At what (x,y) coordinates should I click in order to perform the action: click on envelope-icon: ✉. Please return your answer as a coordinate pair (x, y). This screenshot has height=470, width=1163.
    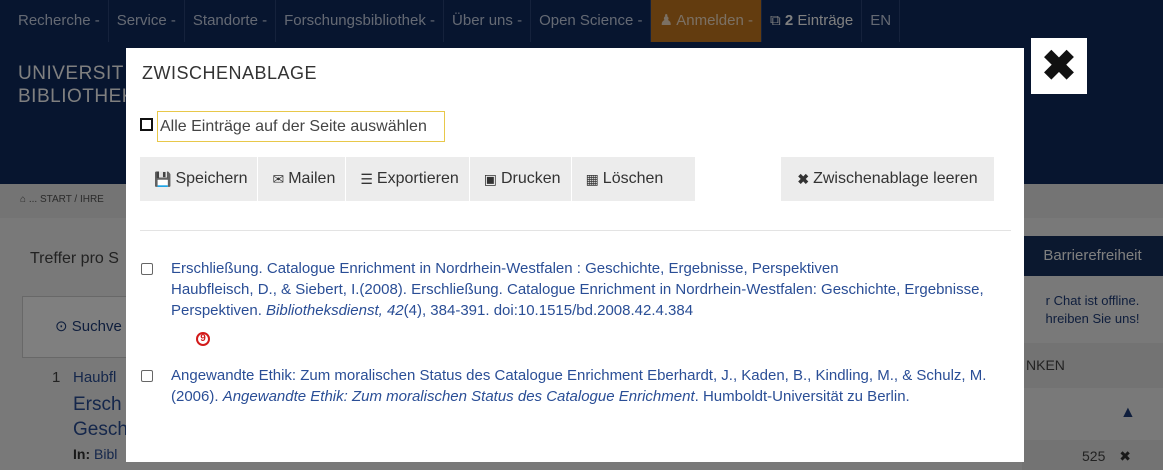
    Looking at the image, I should click on (278, 178).